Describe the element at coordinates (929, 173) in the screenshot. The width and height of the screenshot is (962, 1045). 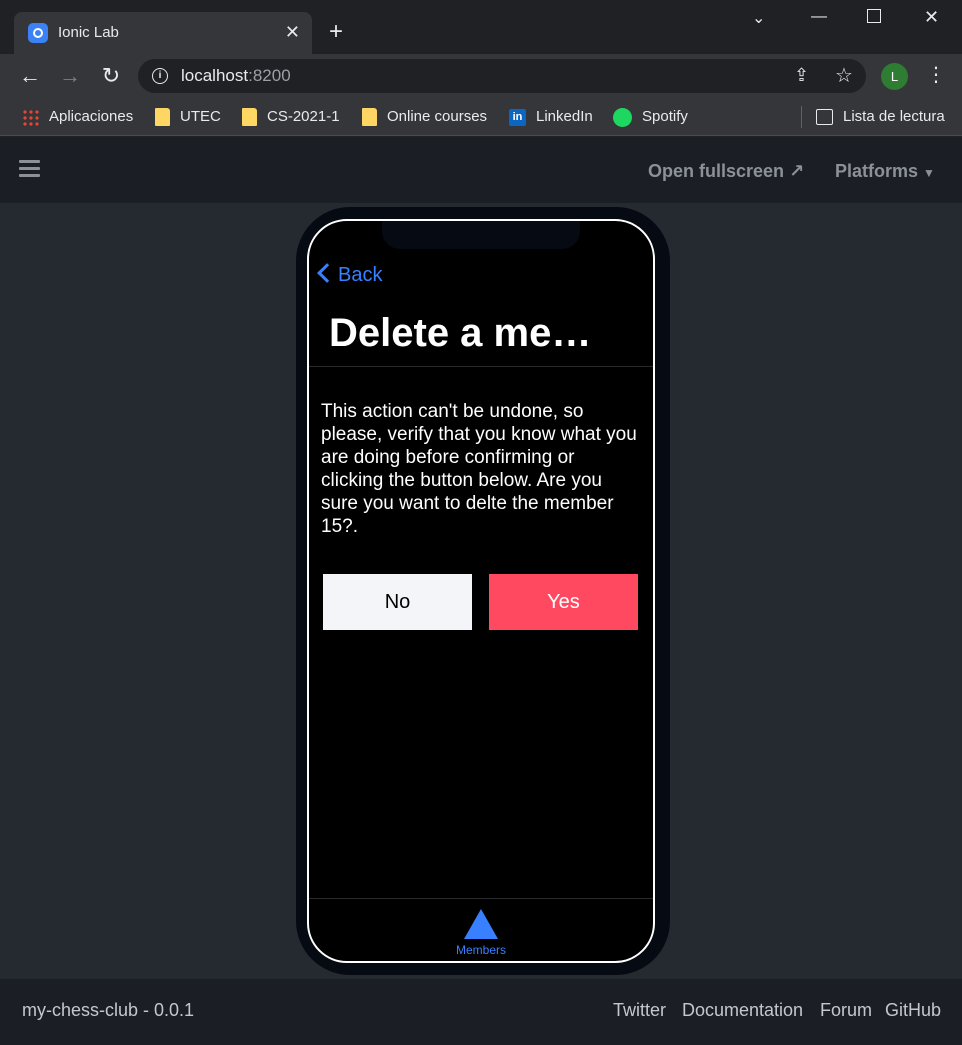
I see `caret-down-icon: ▼` at that location.